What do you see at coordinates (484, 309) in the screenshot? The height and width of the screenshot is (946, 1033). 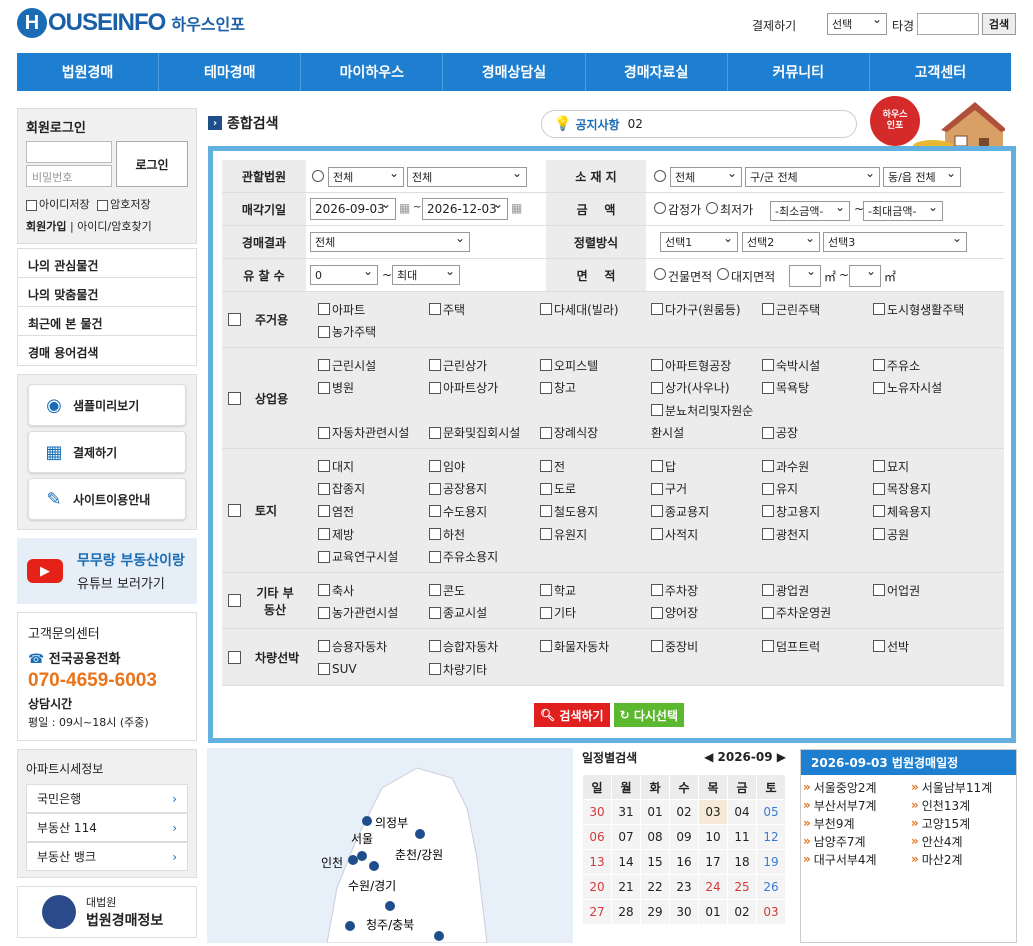 I see `type-option: 주택` at bounding box center [484, 309].